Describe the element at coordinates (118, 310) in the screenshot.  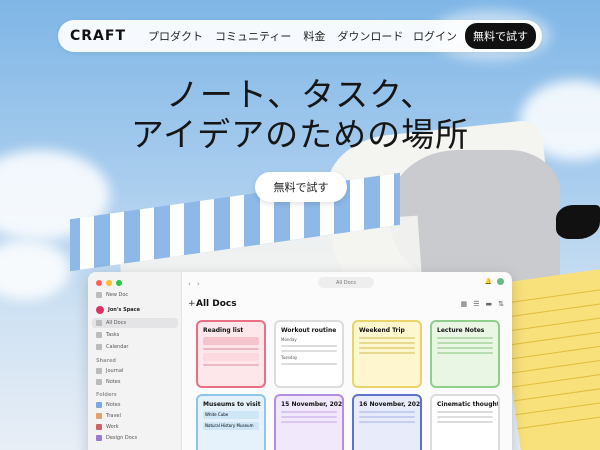
I see `sidebar-space: Jon's Space` at that location.